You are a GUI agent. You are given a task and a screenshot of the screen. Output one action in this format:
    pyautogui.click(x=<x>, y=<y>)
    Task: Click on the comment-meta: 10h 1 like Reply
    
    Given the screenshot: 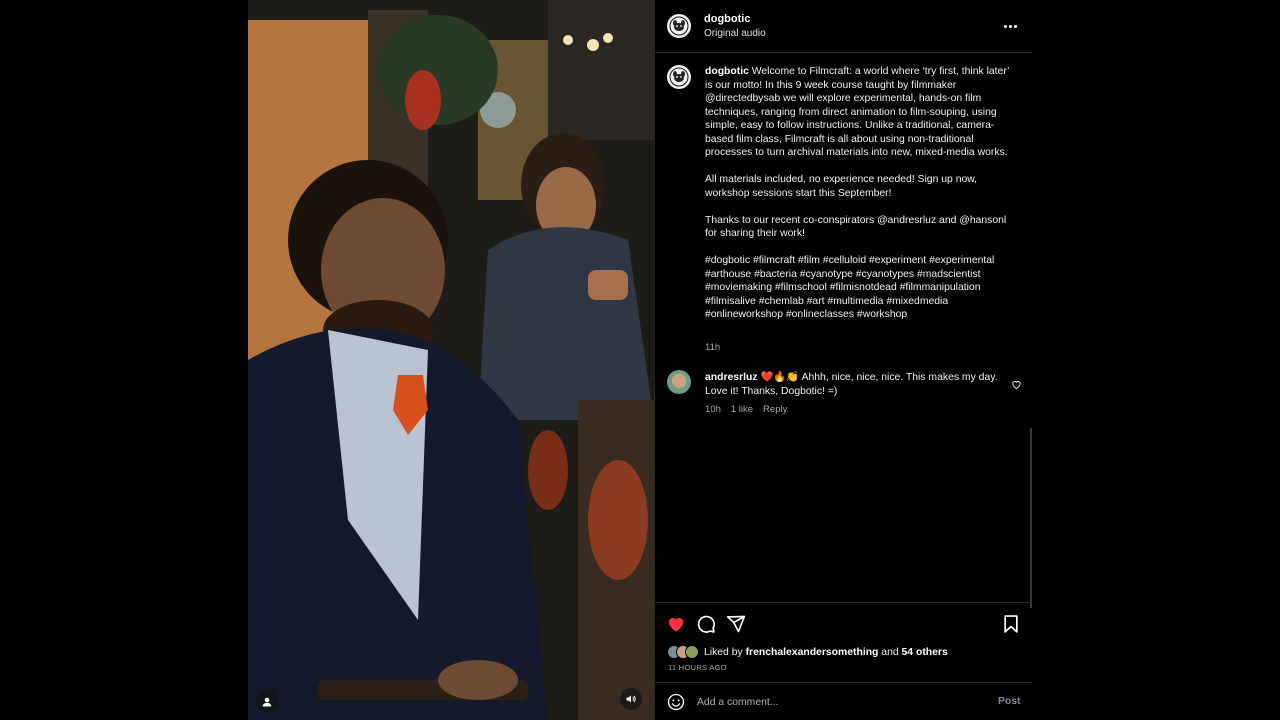 What is the action you would take?
    pyautogui.click(x=746, y=409)
    